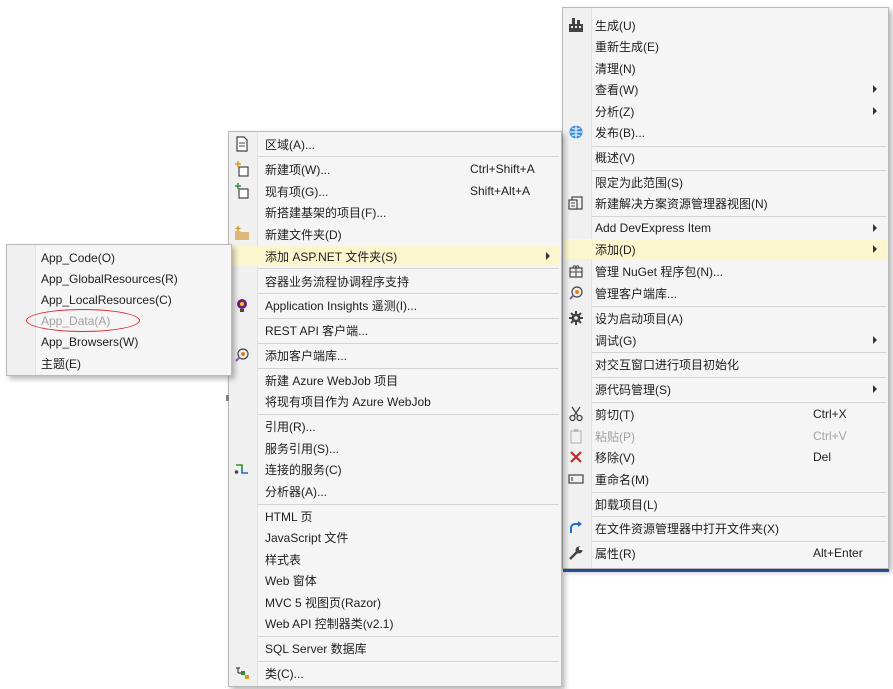 The image size is (893, 689). Describe the element at coordinates (681, 203) in the screenshot. I see `menu-item-label: 新建解决方案资源管理器视图(N)` at that location.